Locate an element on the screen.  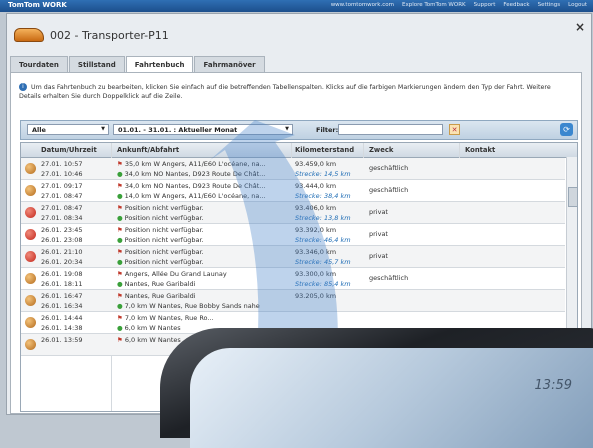
brand-logo: TomTom WORK is located at coordinates (37, 5).